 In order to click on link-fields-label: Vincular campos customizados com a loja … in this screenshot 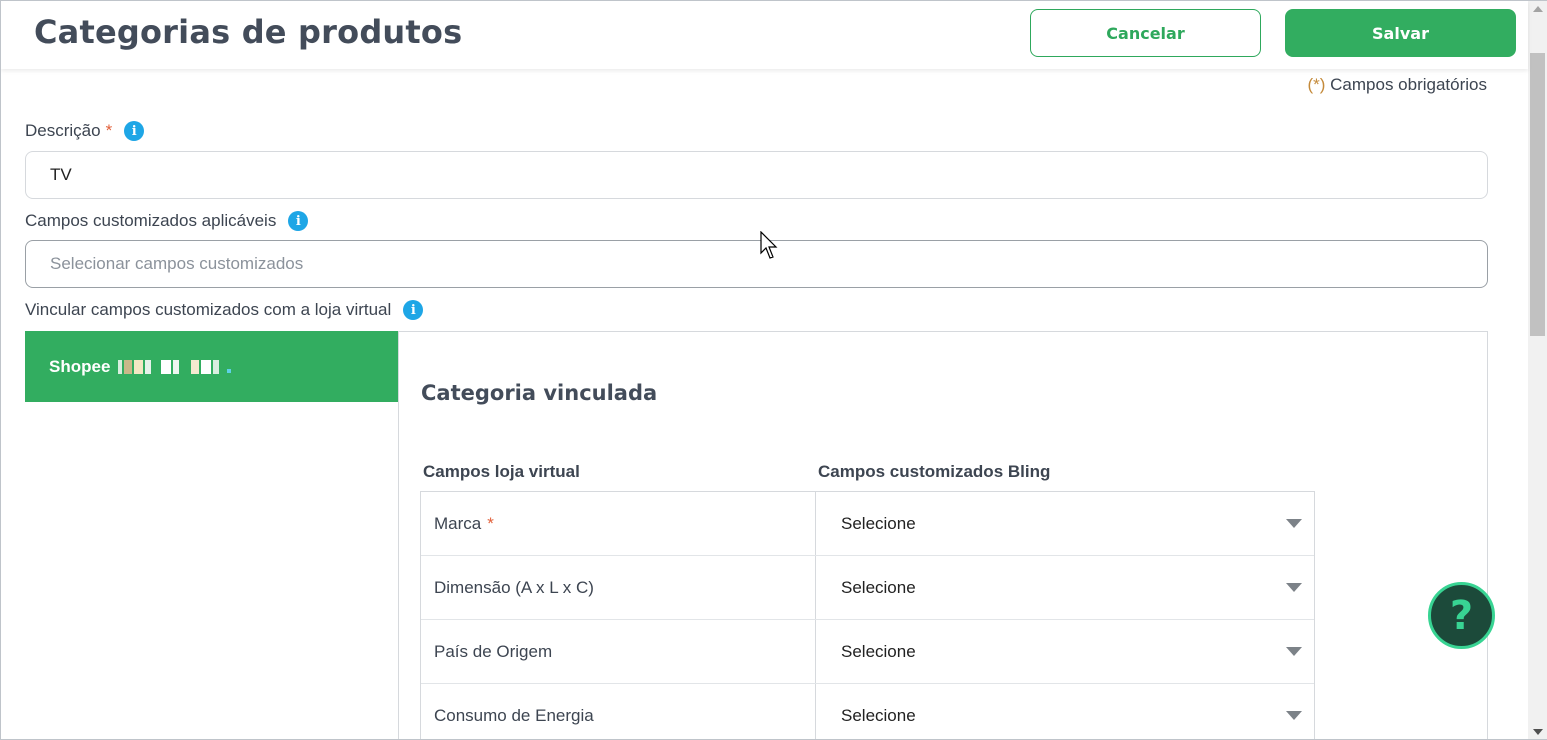, I will do `click(224, 310)`.